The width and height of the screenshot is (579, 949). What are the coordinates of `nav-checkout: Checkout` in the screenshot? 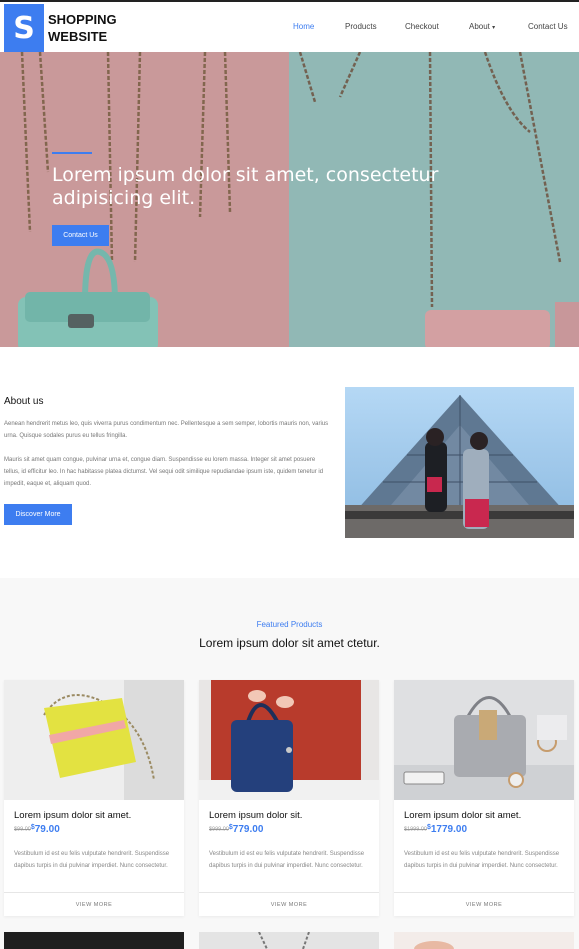 It's located at (422, 26).